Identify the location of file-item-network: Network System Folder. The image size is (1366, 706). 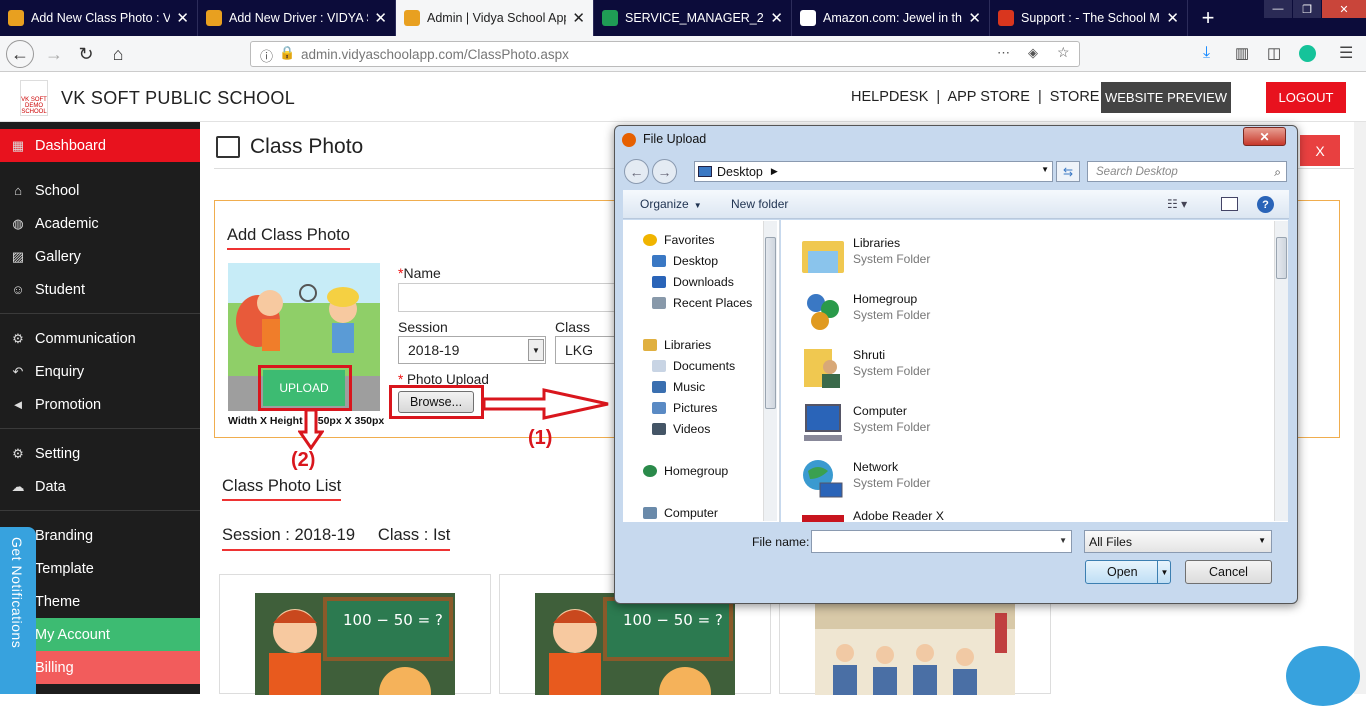
(950, 479).